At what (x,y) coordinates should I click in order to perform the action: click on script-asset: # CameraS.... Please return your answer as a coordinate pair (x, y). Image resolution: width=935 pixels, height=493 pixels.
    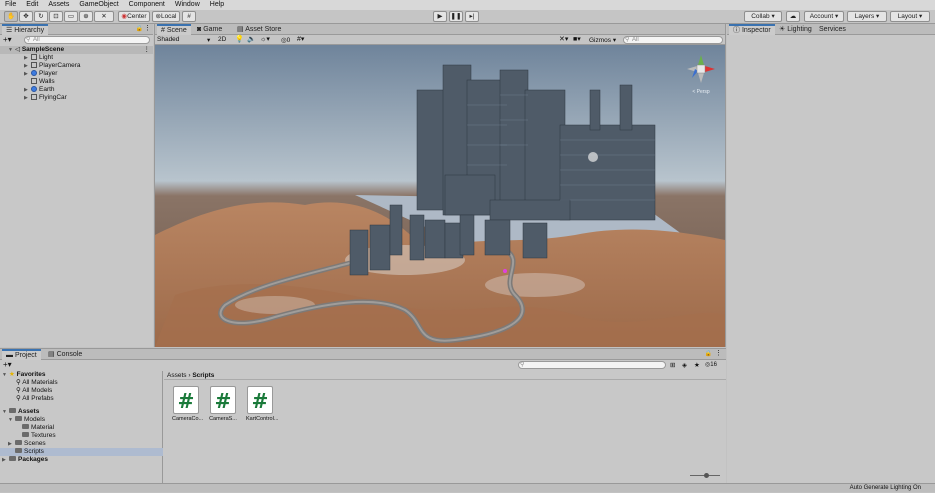
    Looking at the image, I should click on (223, 404).